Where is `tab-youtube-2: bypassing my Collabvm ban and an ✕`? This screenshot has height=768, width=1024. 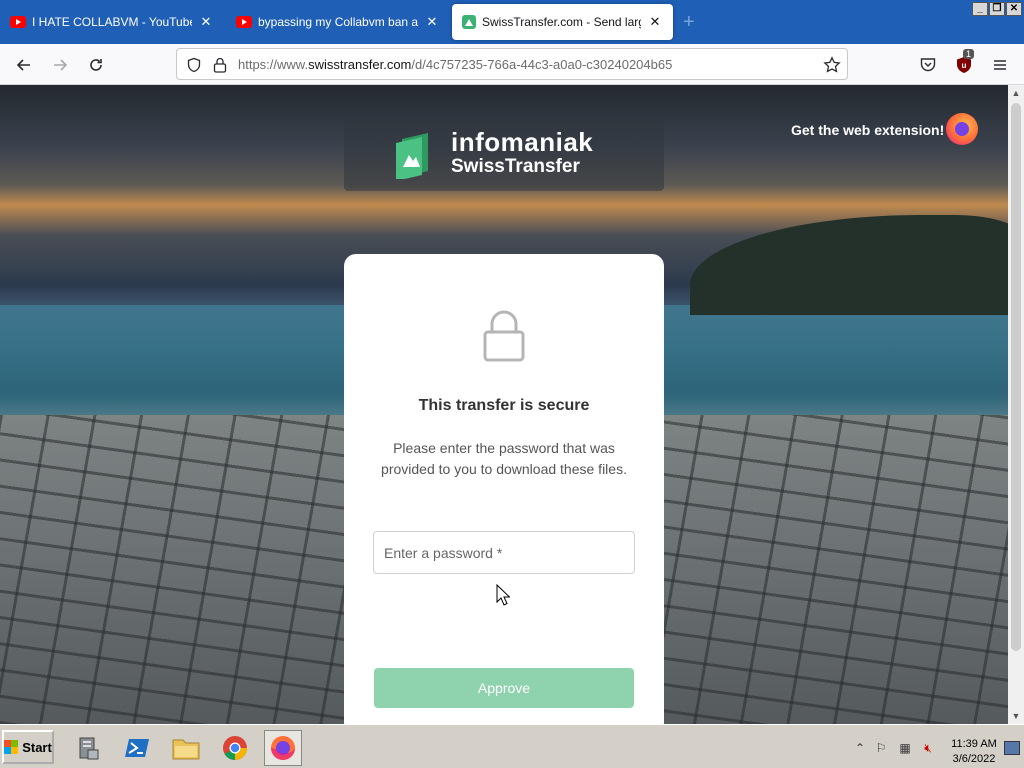 tab-youtube-2: bypassing my Collabvm ban and an ✕ is located at coordinates (338, 22).